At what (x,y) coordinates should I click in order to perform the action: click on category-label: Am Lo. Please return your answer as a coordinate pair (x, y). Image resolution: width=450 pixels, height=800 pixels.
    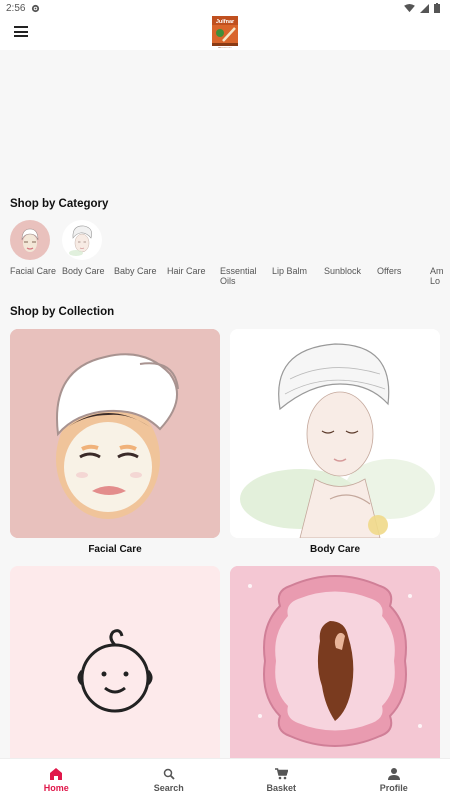
    Looking at the image, I should click on (437, 276).